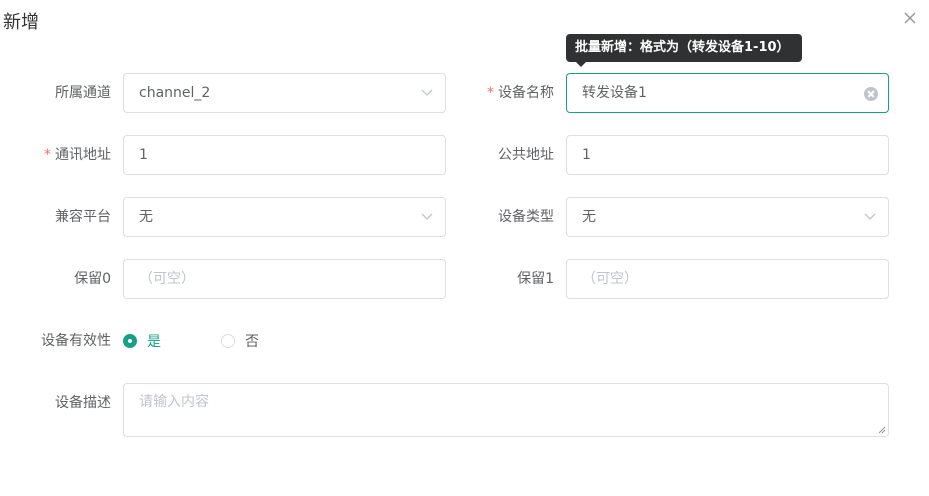  I want to click on clear-icon, so click(871, 94).